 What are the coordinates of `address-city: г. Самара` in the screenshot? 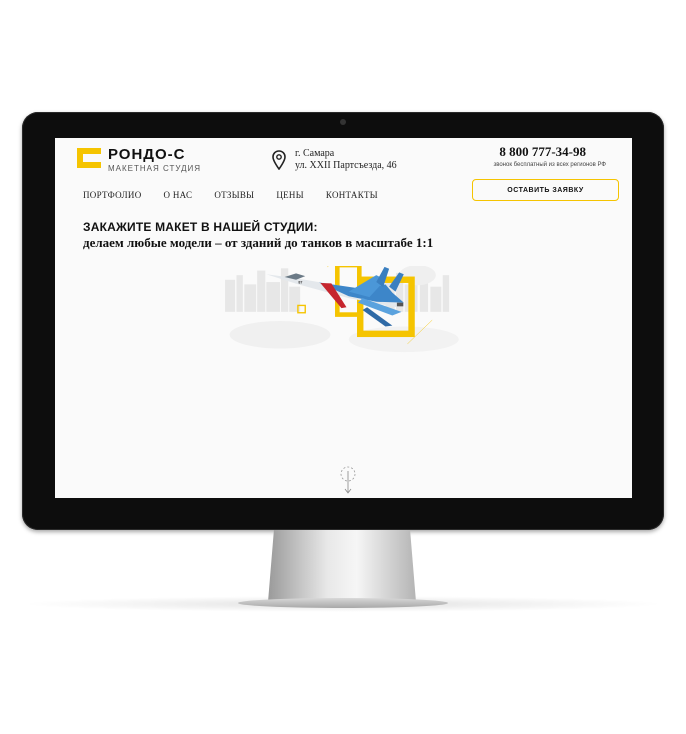 It's located at (315, 153).